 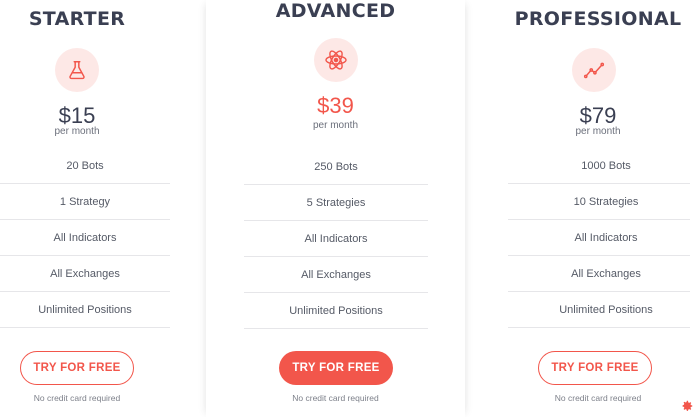 What do you see at coordinates (594, 70) in the screenshot?
I see `line-chart-icon` at bounding box center [594, 70].